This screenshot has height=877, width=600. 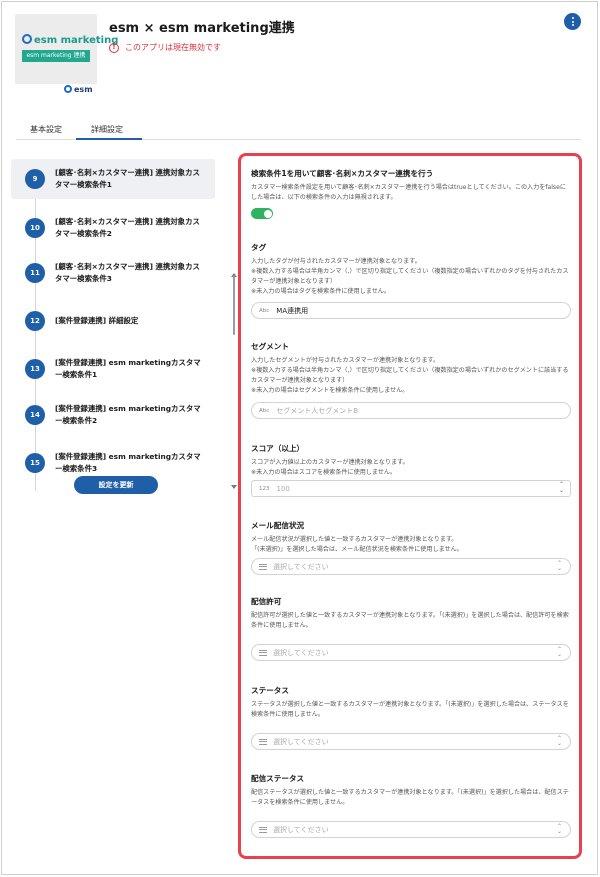 I want to click on warning-text: このアプリは現在無効です, so click(x=173, y=47).